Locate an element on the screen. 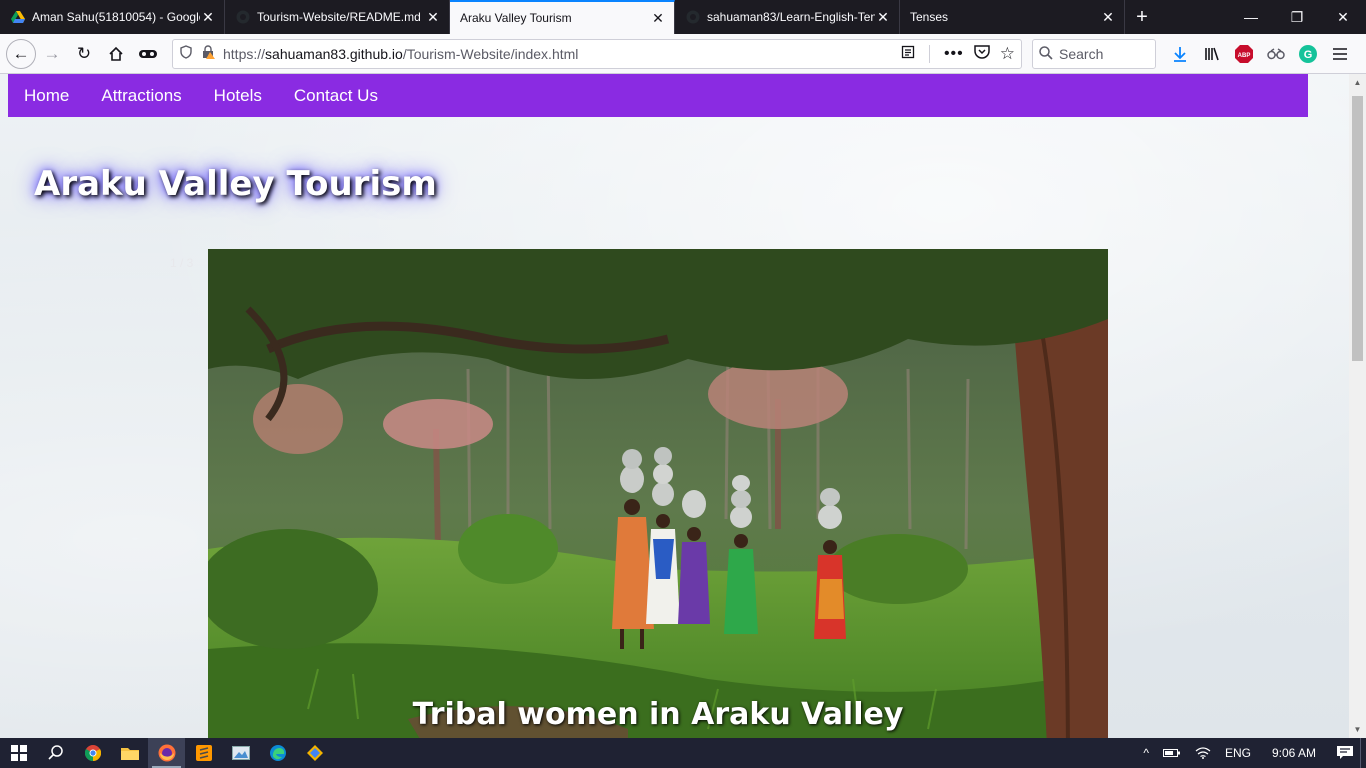 This screenshot has width=1366, height=768. slide-counter: 1 / 3 is located at coordinates (182, 263).